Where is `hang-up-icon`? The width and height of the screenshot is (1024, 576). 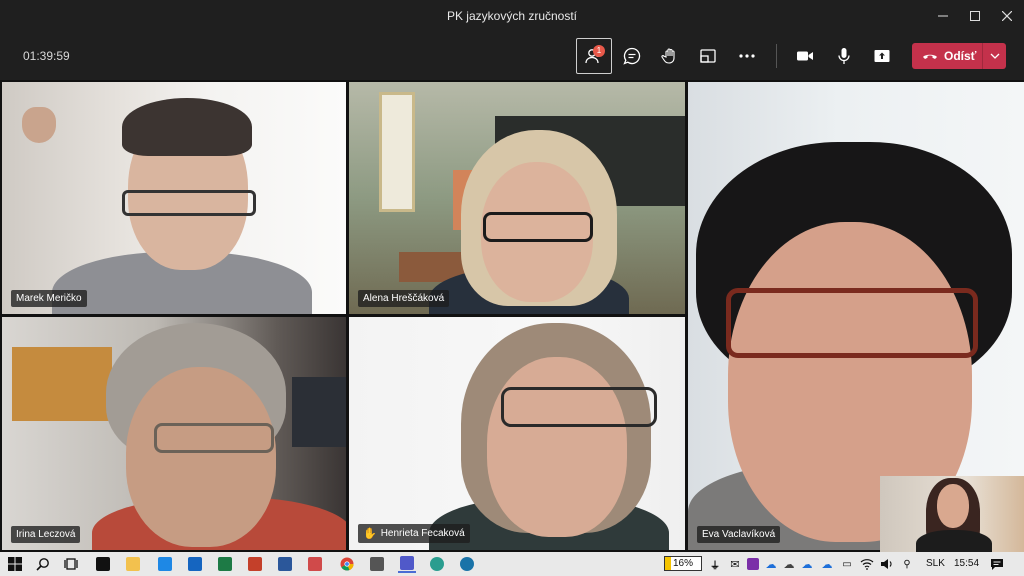 hang-up-icon is located at coordinates (930, 56).